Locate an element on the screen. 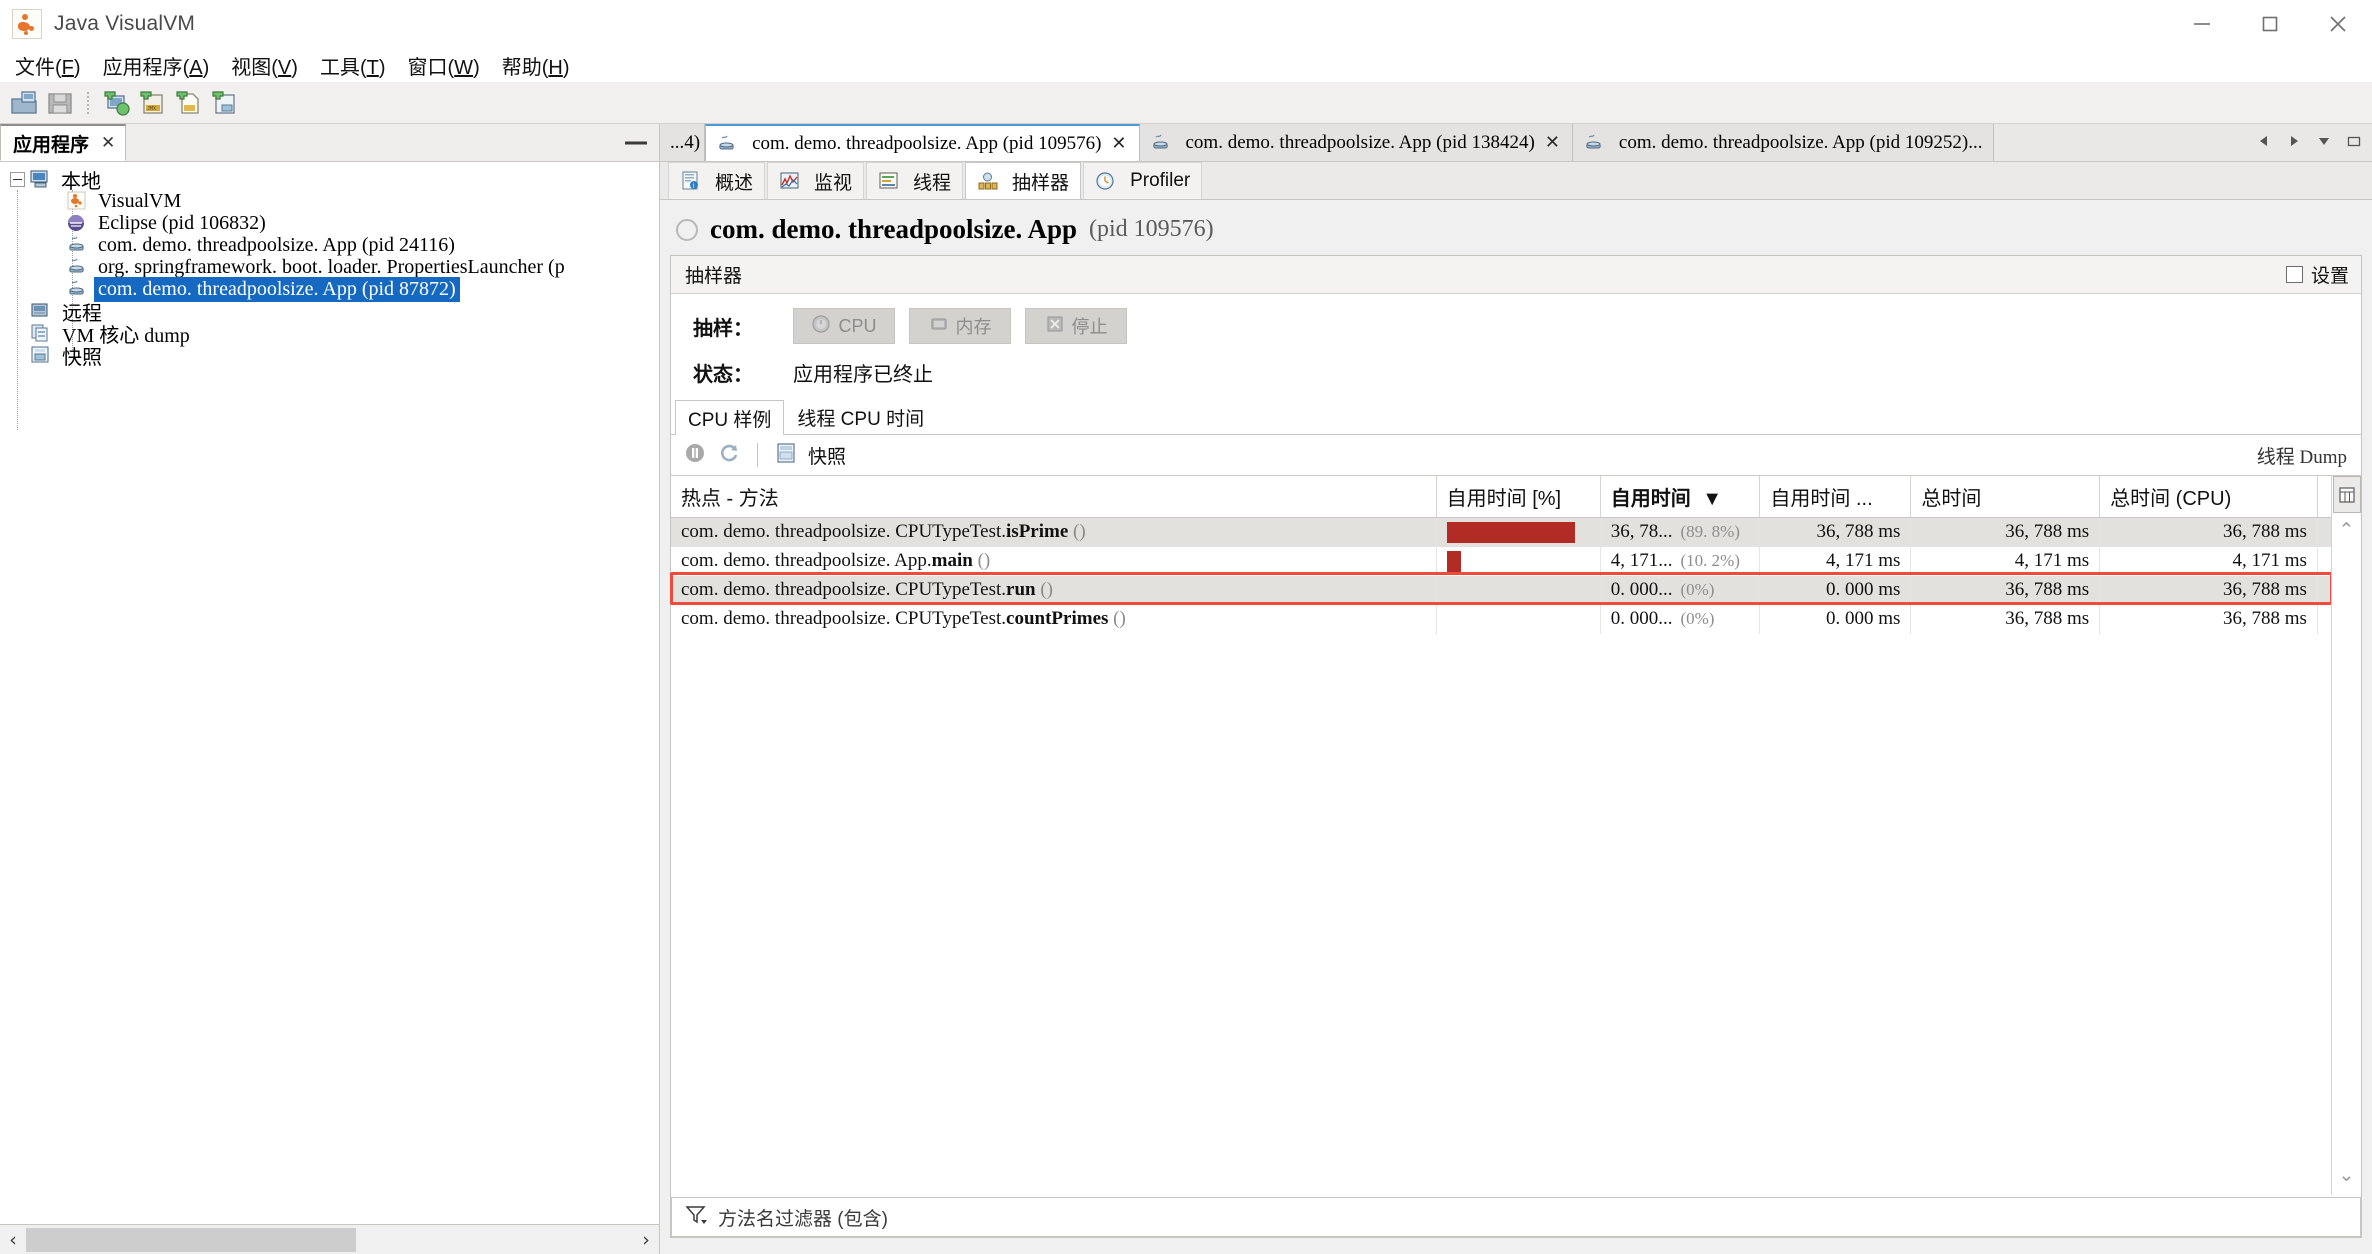 The width and height of the screenshot is (2372, 1254). settings-checkbox is located at coordinates (2294, 274).